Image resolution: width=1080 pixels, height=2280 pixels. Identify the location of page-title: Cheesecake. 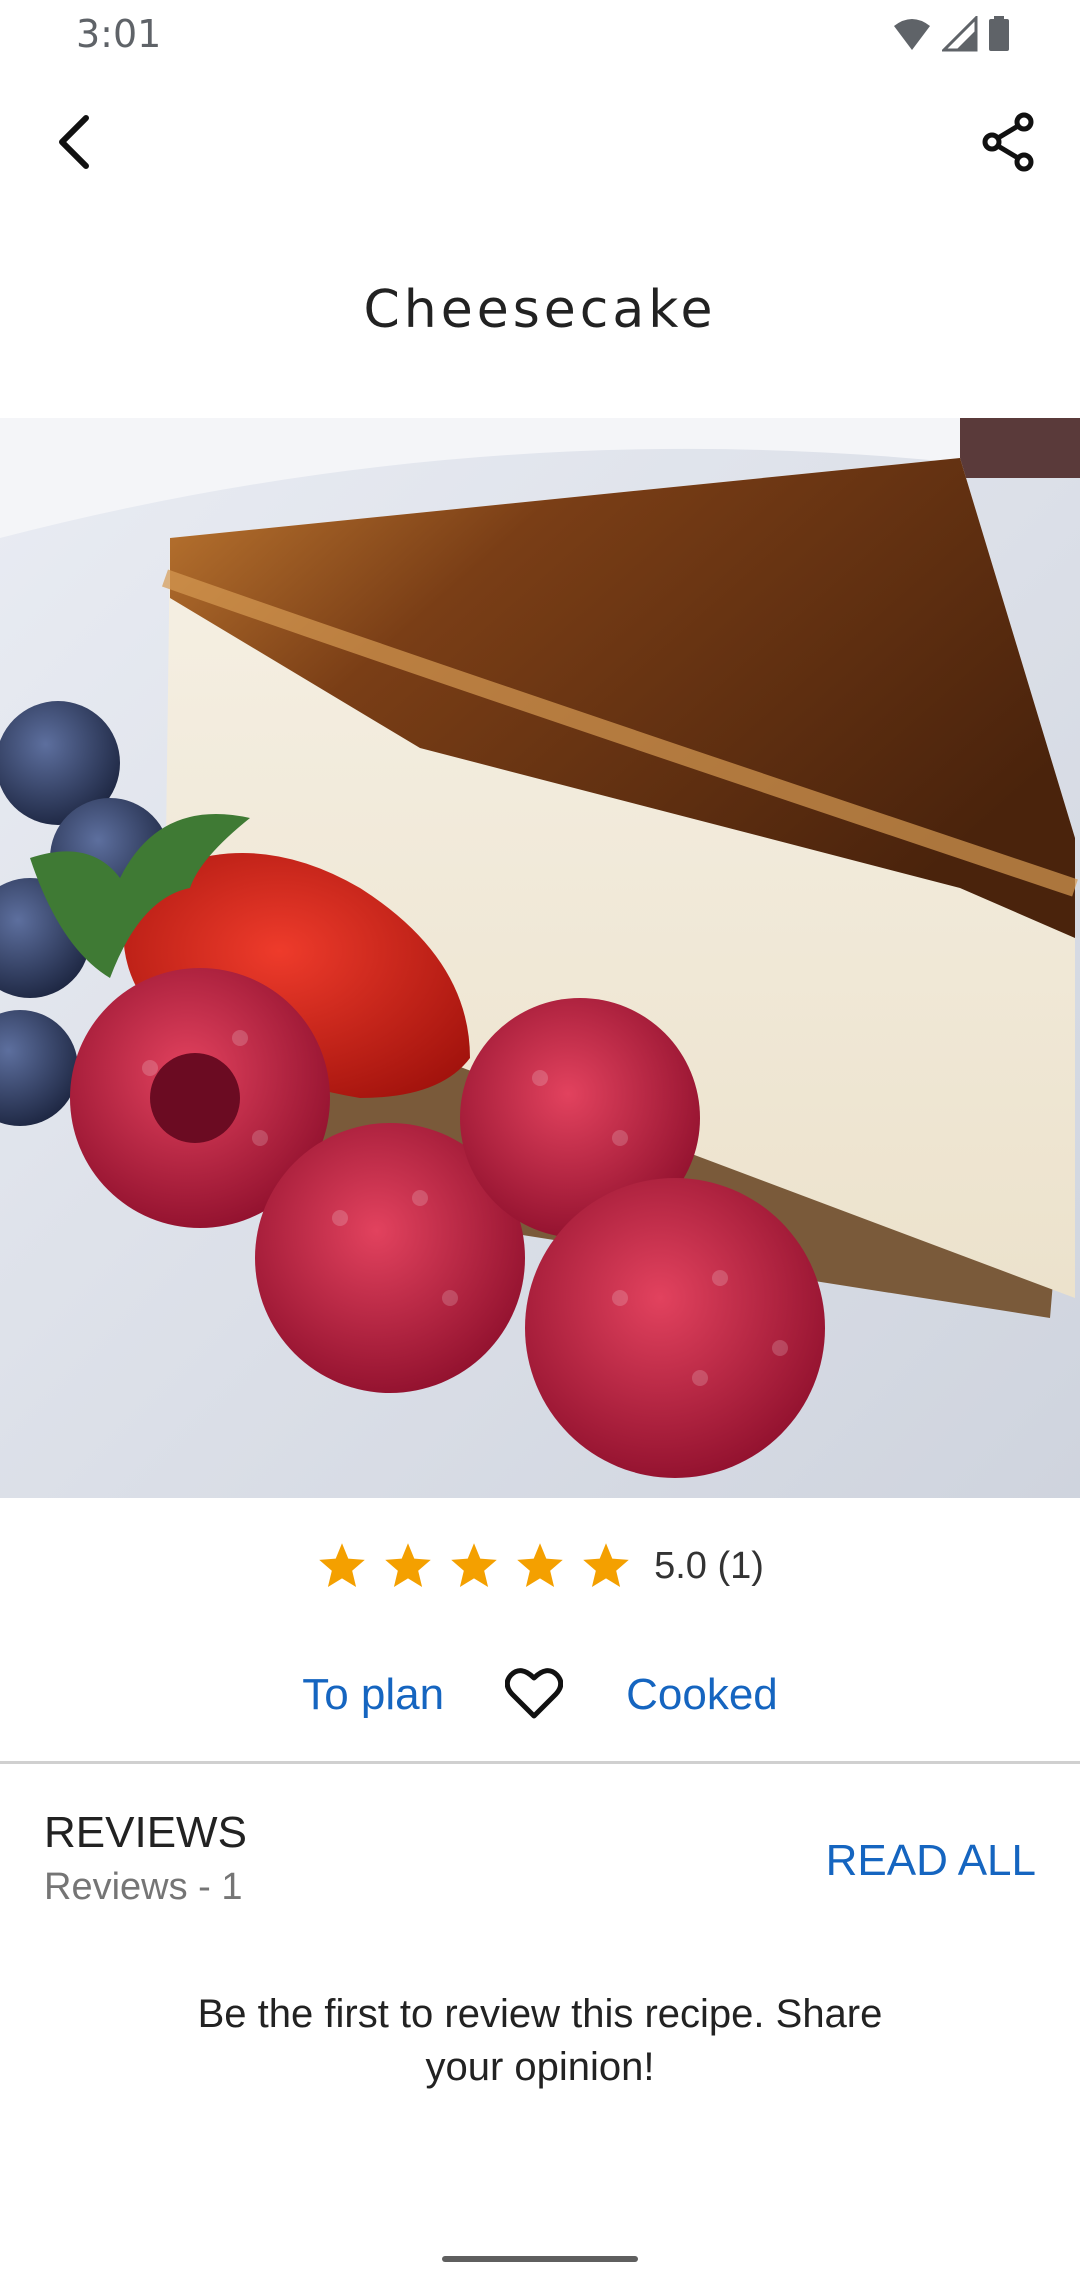
(540, 310).